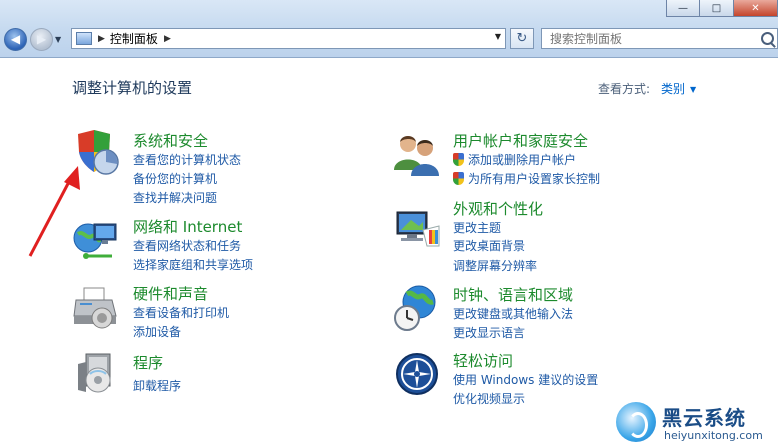  I want to click on breadcrumb-control-panel: 控制面板, so click(134, 38).